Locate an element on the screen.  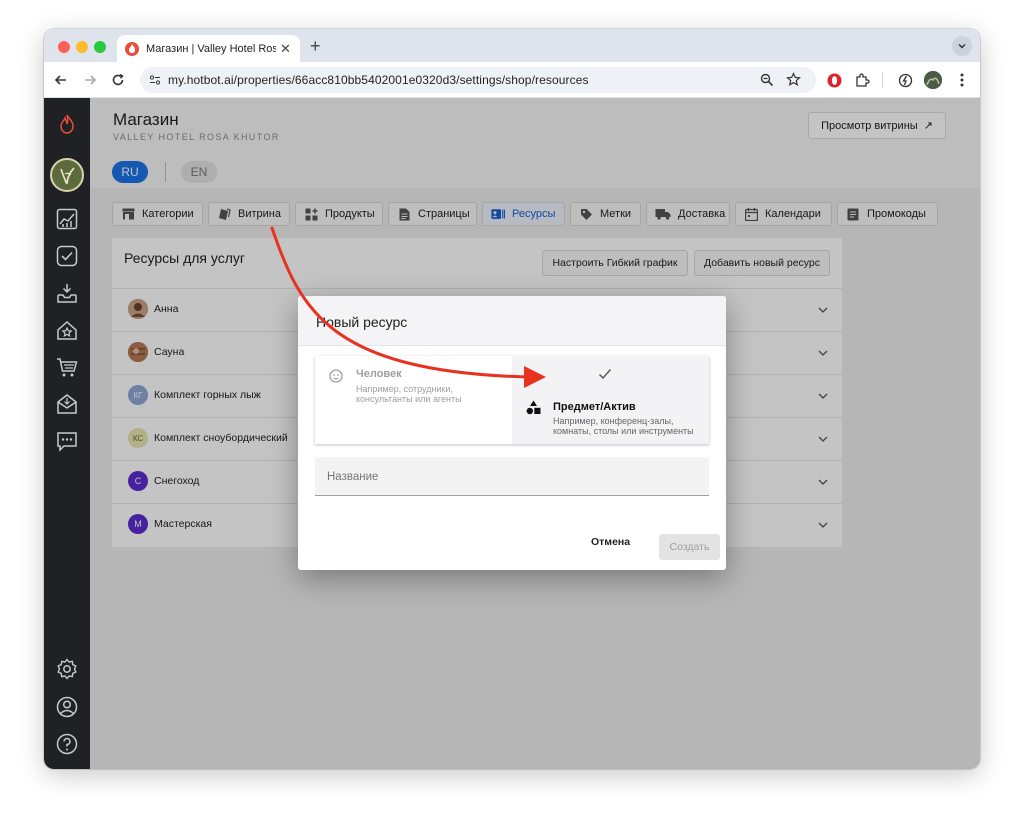
help-question-icon is located at coordinates (67, 744).